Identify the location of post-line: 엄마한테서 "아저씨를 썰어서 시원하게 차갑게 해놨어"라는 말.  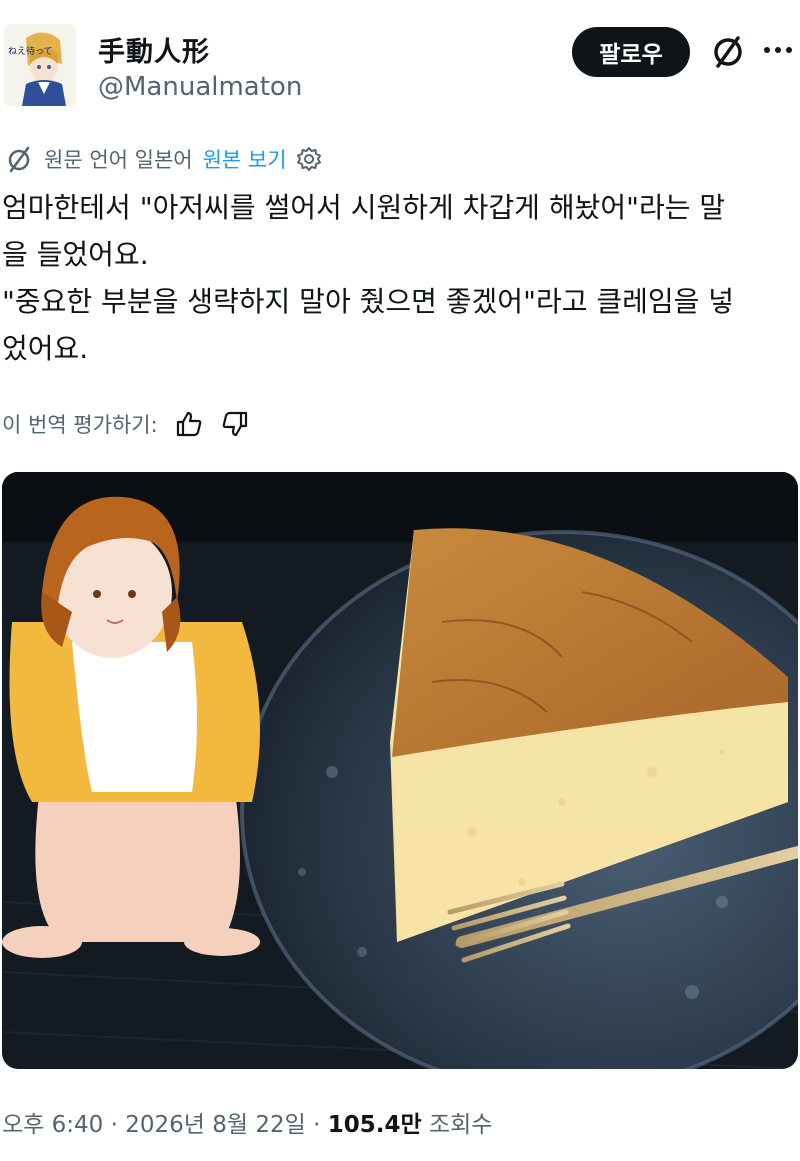
(364, 207).